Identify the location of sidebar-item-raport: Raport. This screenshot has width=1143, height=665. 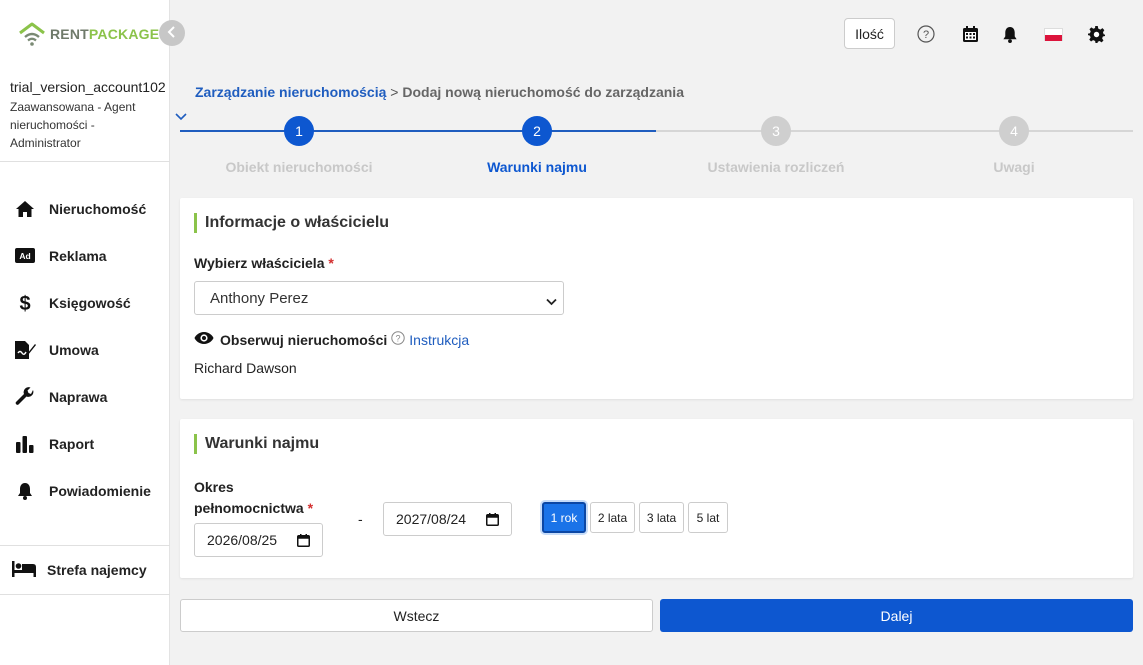
(85, 443).